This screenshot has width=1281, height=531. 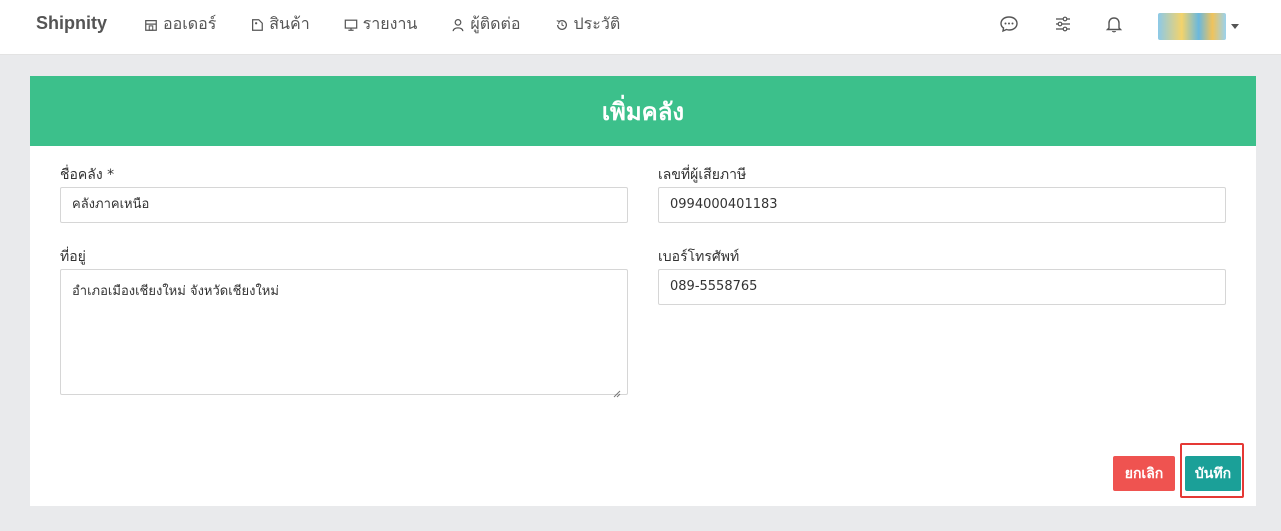 I want to click on sliders-icon, so click(x=1063, y=24).